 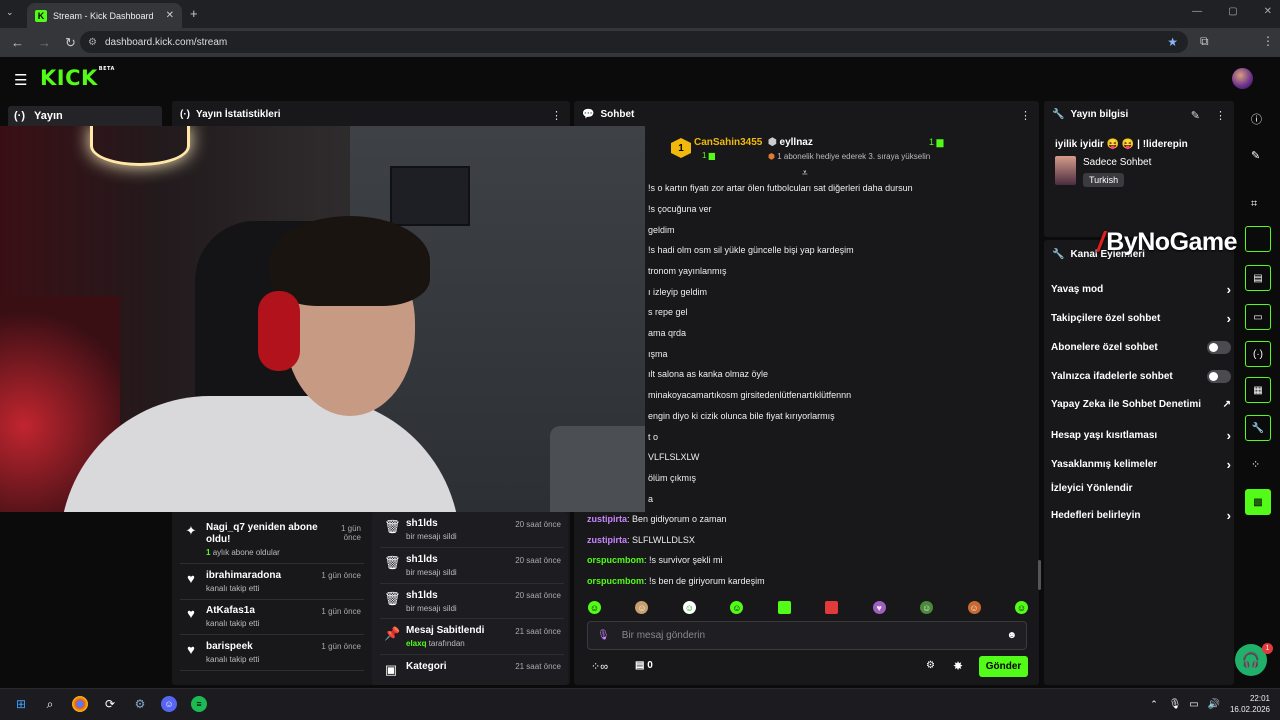 I want to click on bookmark-star-icon: ★, so click(x=1172, y=42).